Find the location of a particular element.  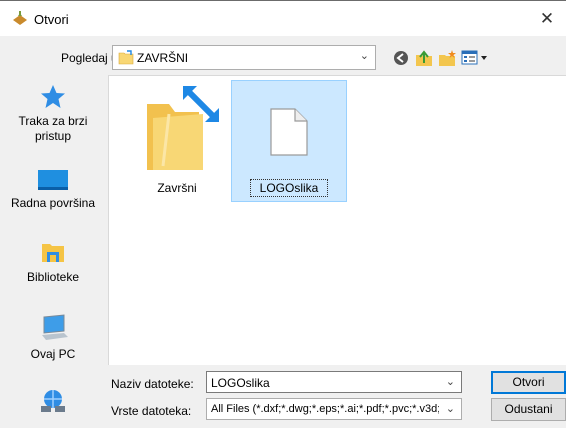

window-title: Otvori is located at coordinates (51, 19).